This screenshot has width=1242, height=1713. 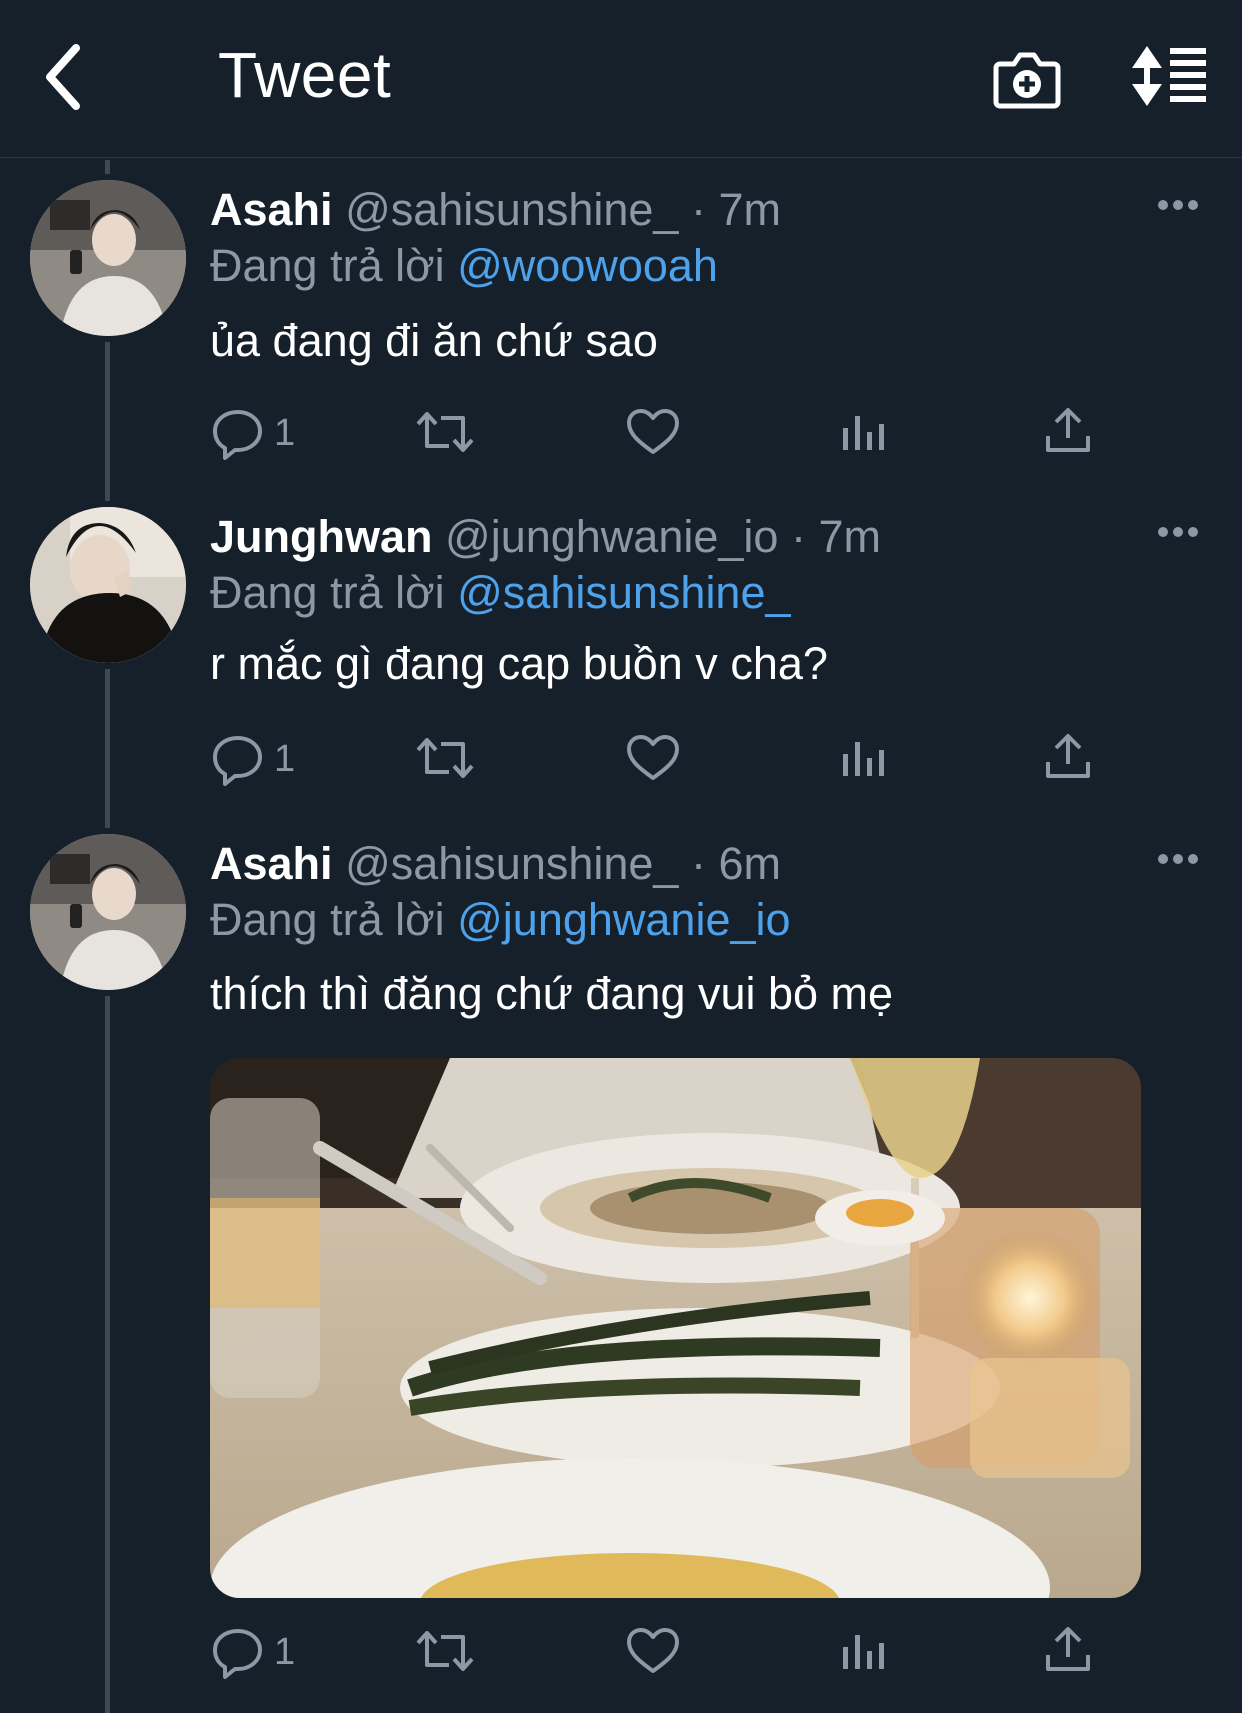 I want to click on tweet-meta: Asahi @sahisunshine_ · 7m, so click(x=495, y=210).